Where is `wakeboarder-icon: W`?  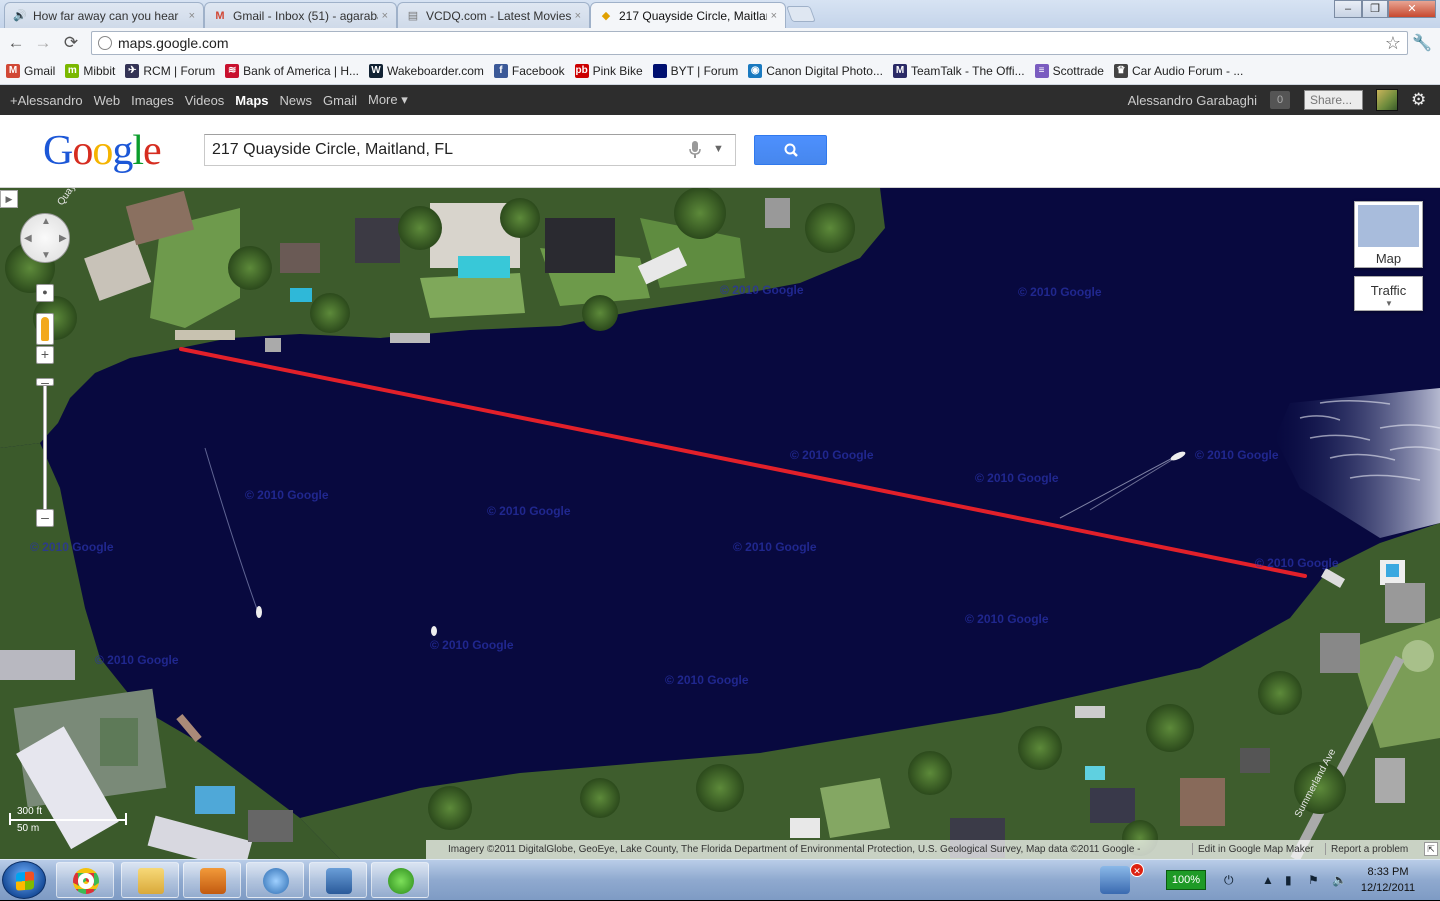 wakeboarder-icon: W is located at coordinates (375, 71).